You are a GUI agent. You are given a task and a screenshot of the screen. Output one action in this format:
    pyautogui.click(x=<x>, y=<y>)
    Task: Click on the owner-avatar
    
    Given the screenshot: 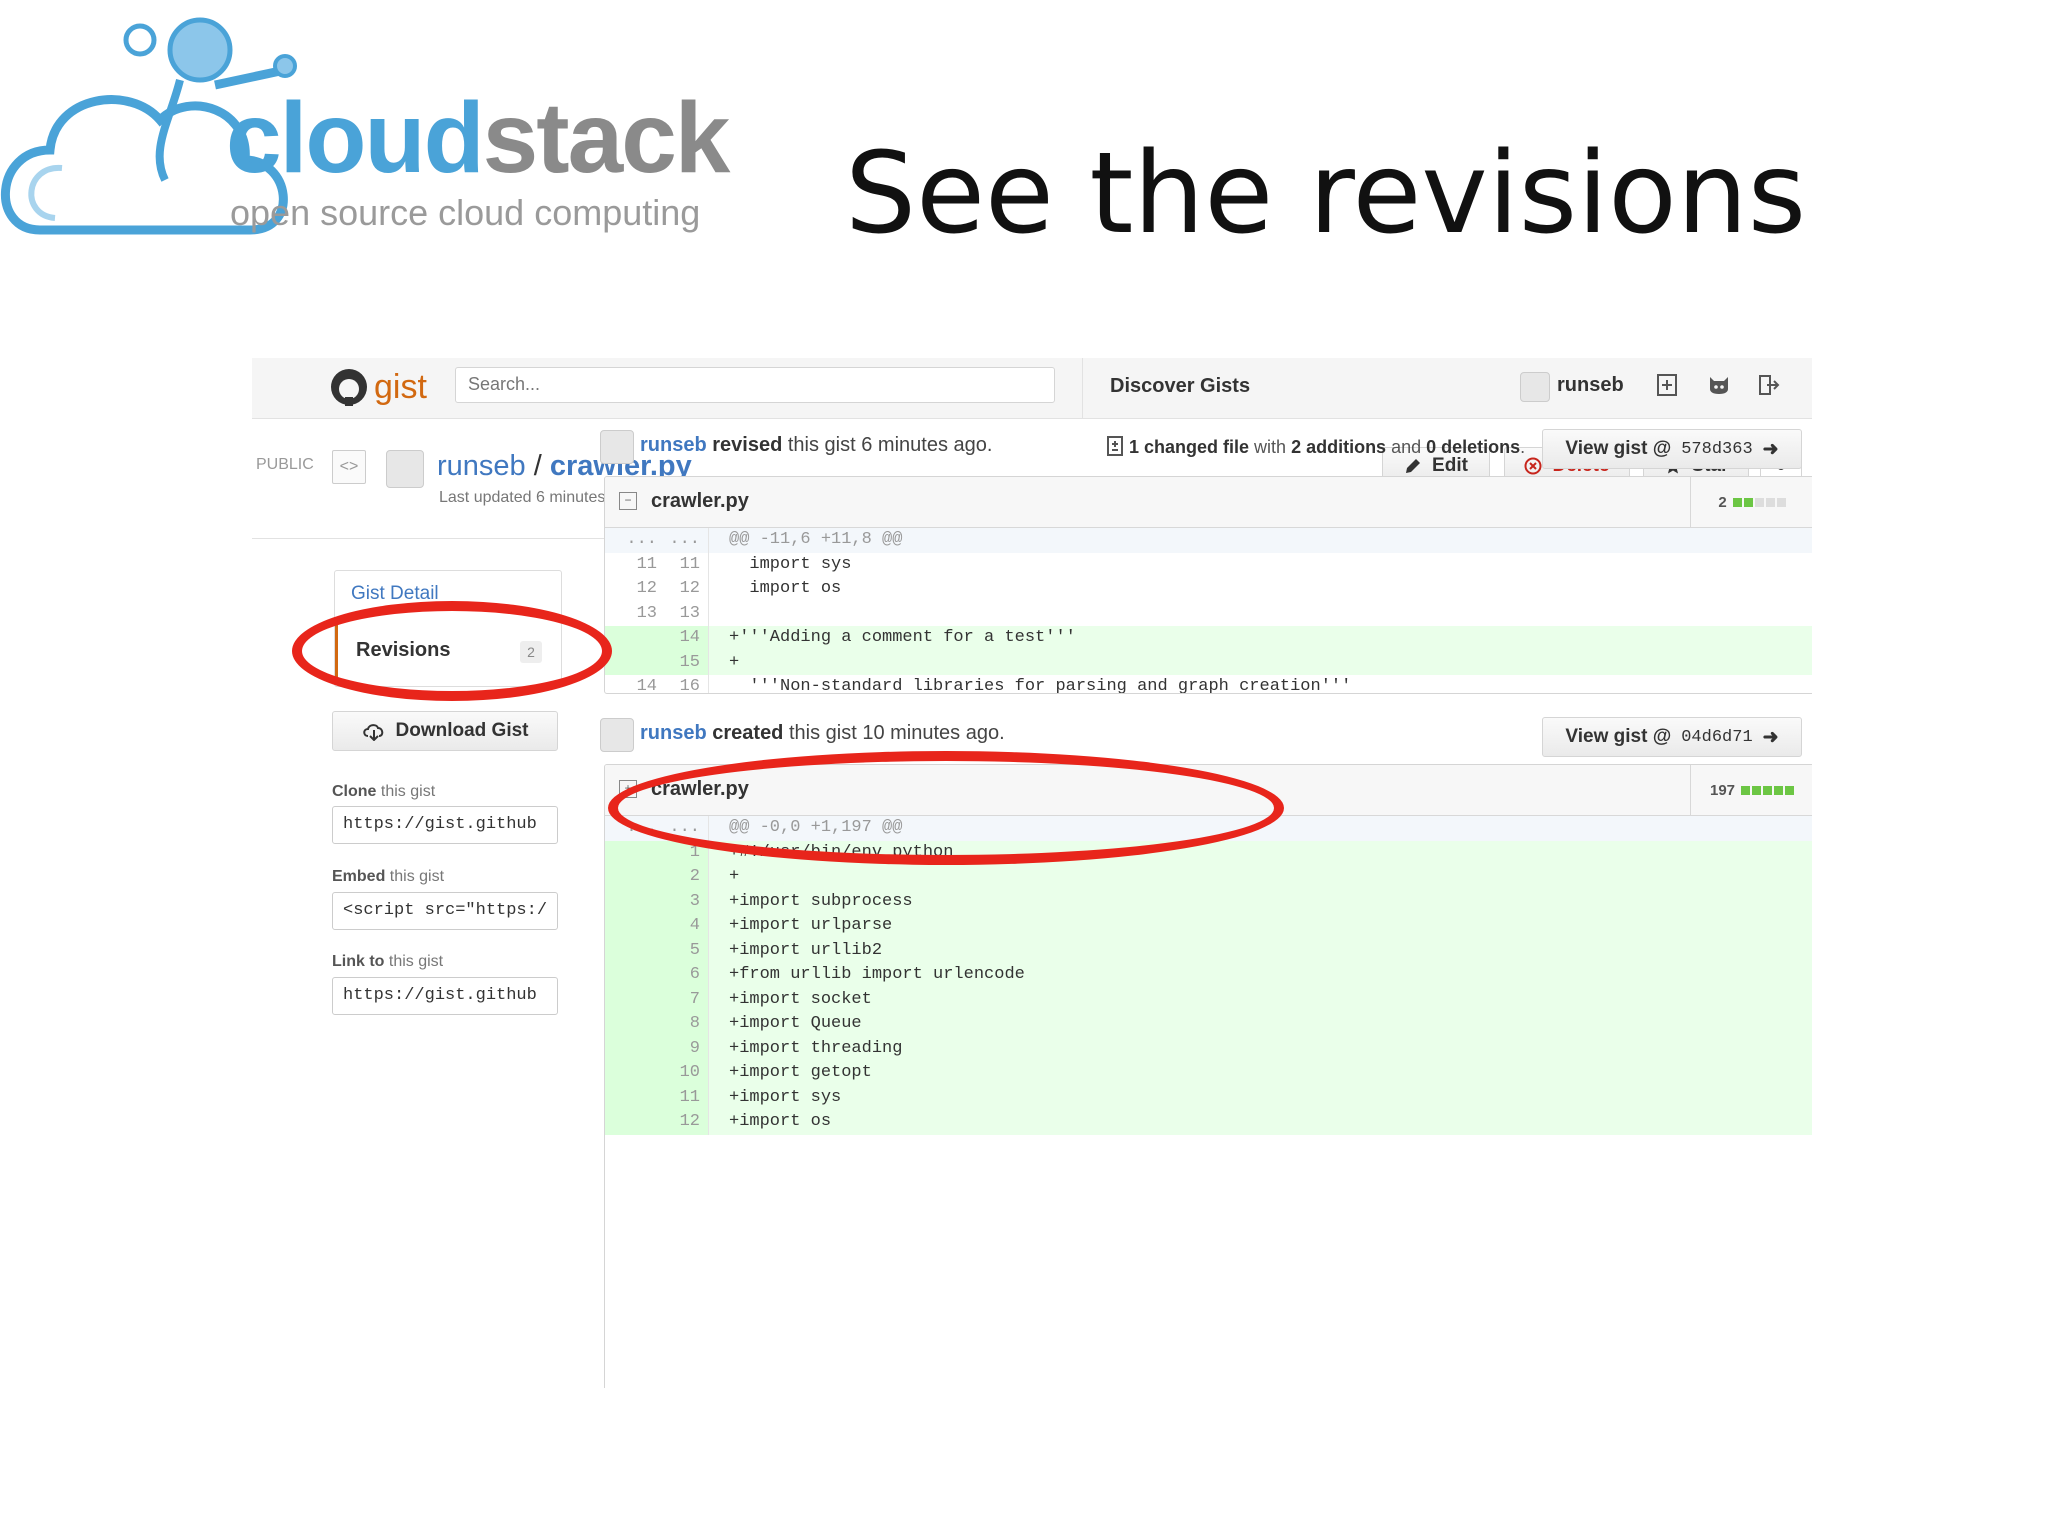 What is the action you would take?
    pyautogui.click(x=405, y=469)
    